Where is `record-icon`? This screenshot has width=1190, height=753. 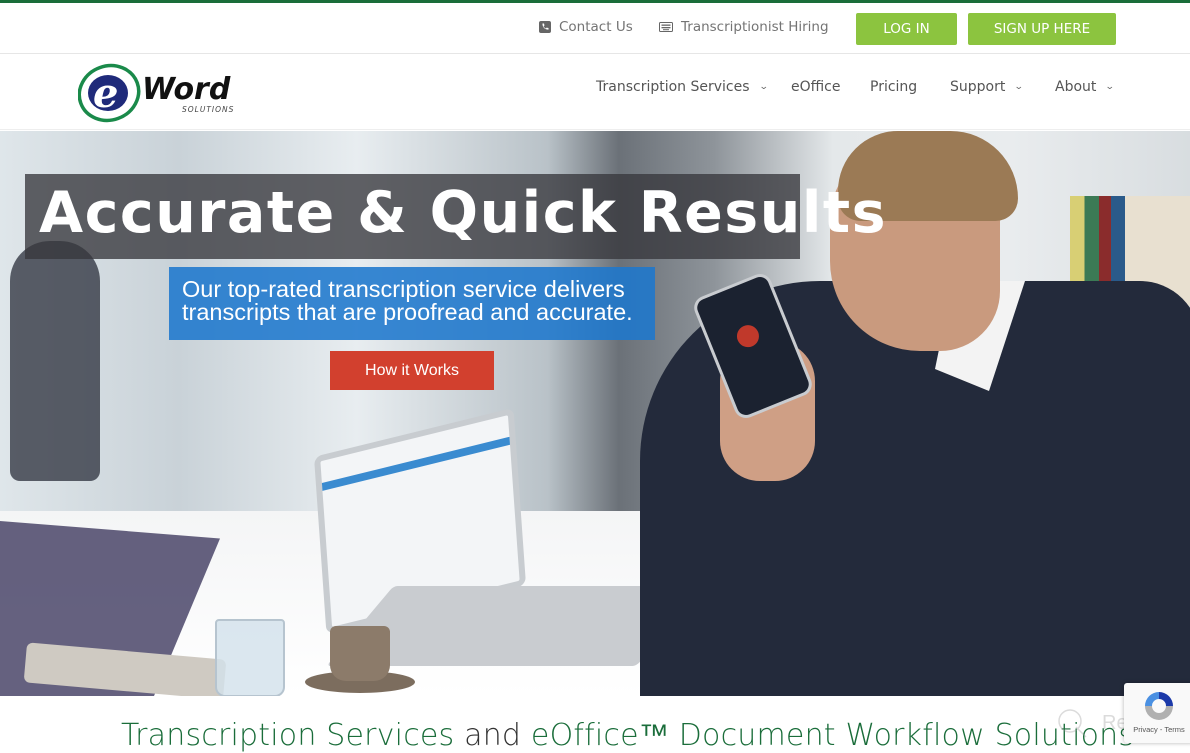
record-icon is located at coordinates (748, 336).